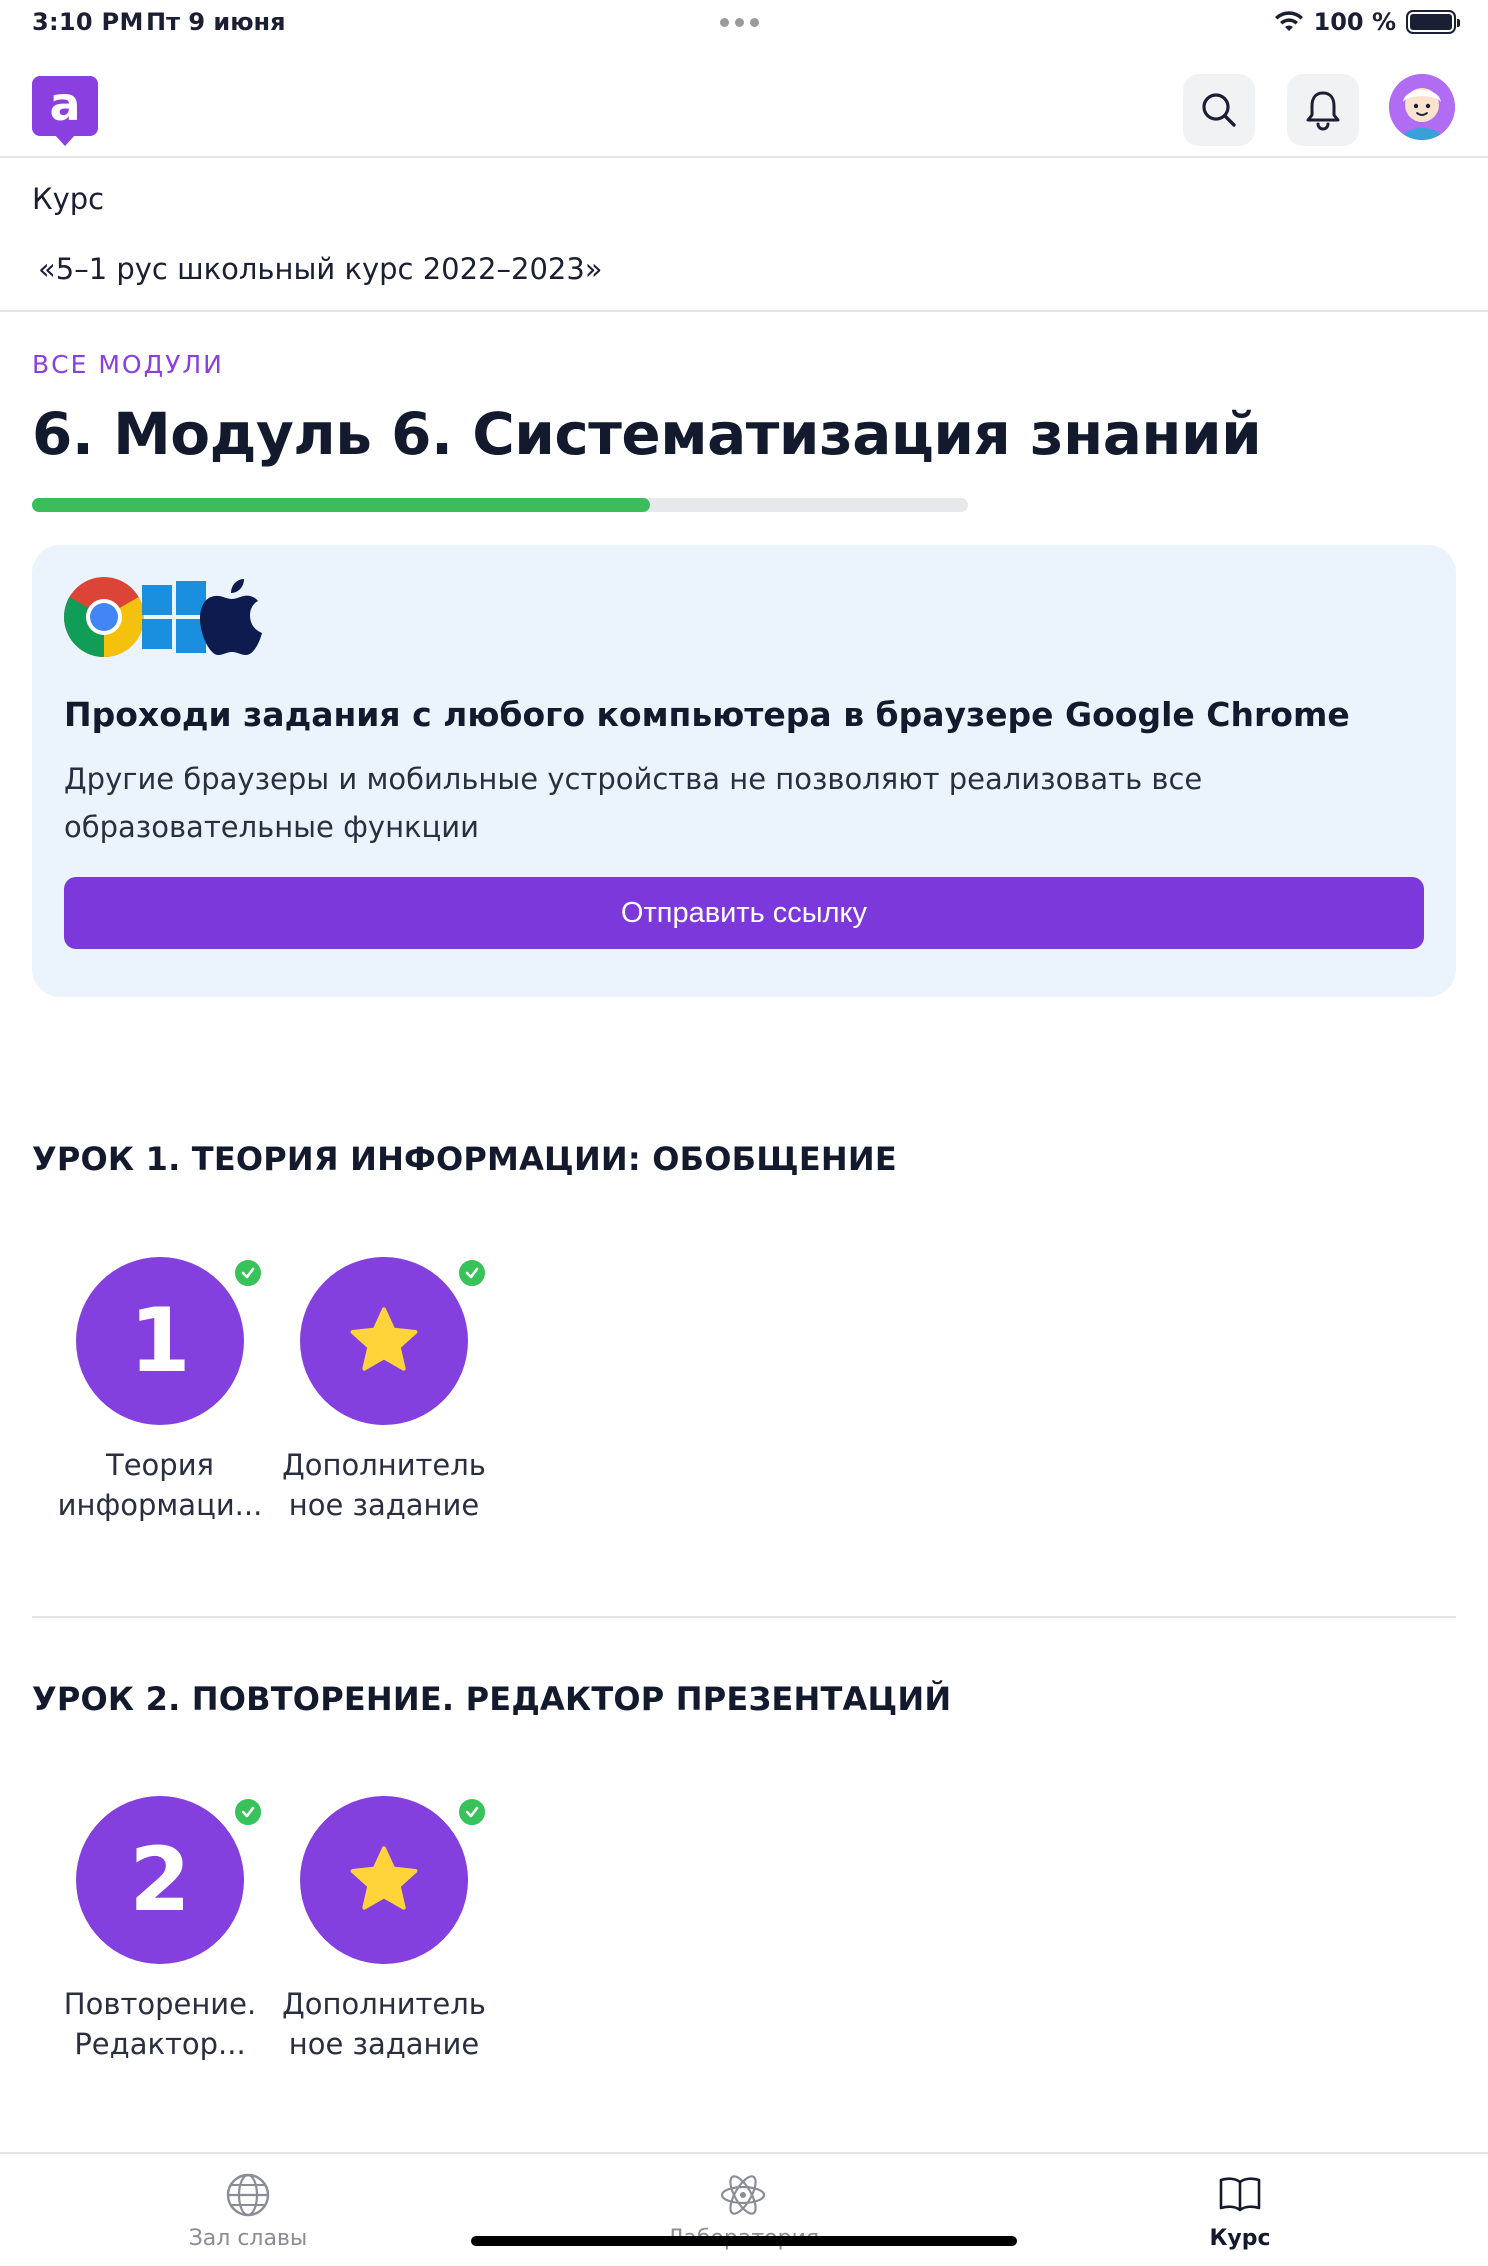  Describe the element at coordinates (104, 617) in the screenshot. I see `chrome-icon` at that location.